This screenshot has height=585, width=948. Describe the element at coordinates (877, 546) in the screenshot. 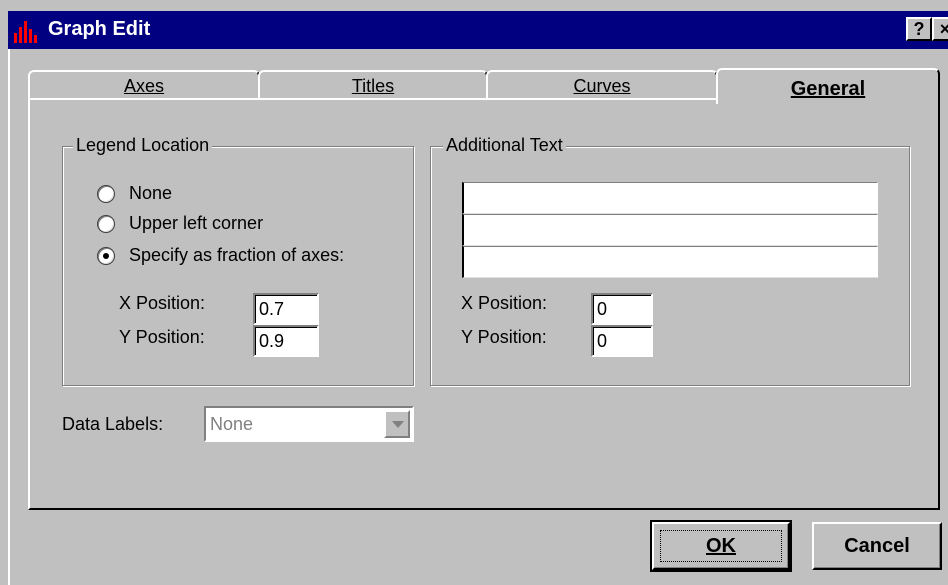

I see `cancel-button: Cancel` at that location.